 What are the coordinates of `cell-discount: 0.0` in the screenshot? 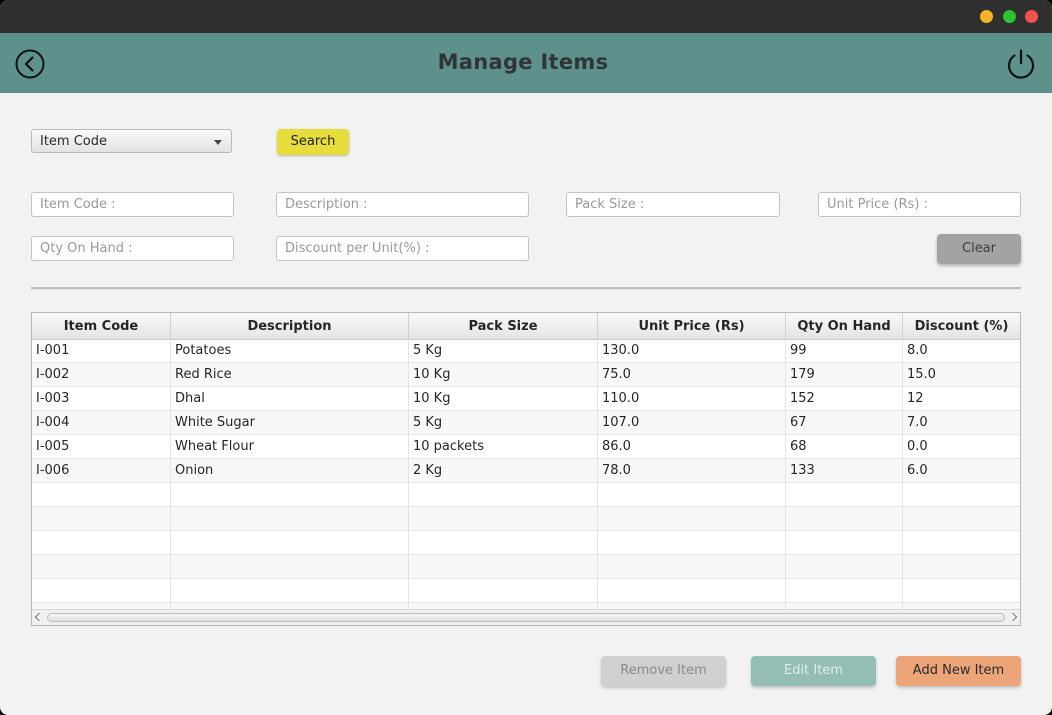 It's located at (917, 446).